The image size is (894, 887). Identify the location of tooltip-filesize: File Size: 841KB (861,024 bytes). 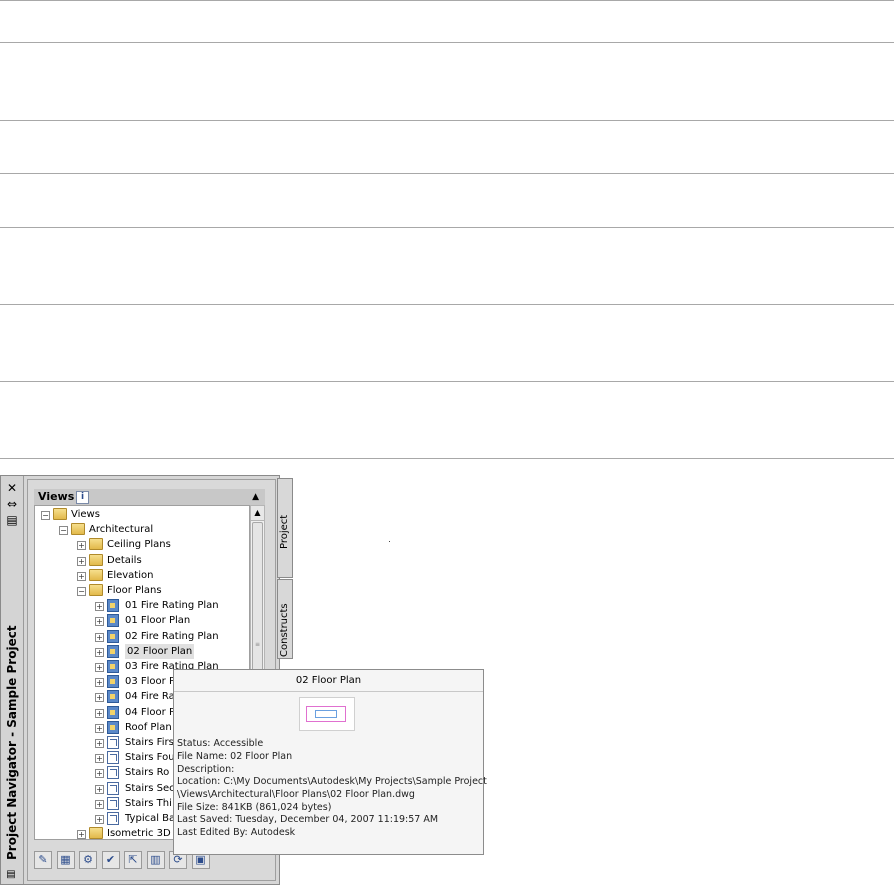
(254, 807).